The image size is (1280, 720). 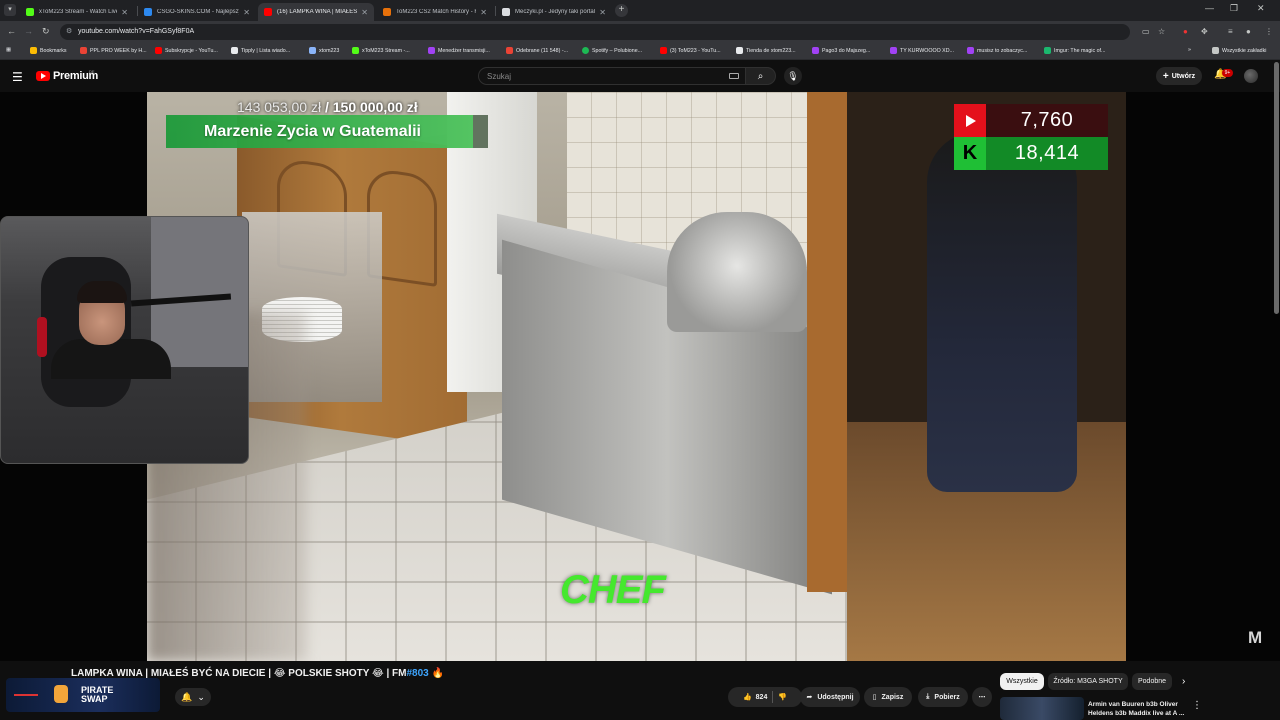 I want to click on channel-watermark: M, so click(x=1255, y=638).